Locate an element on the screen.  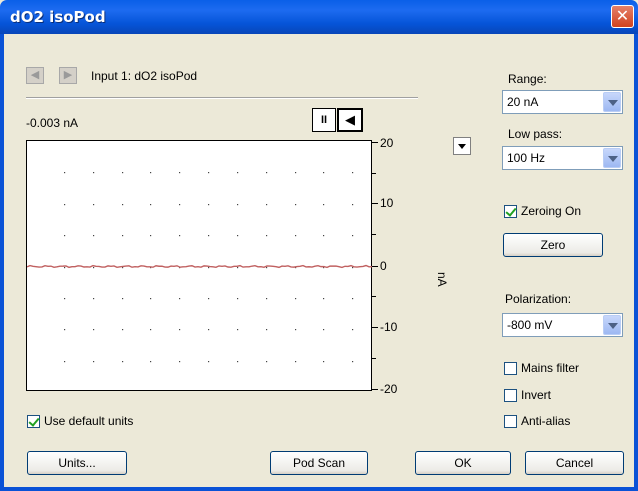
y-tick-label: -20 is located at coordinates (389, 389).